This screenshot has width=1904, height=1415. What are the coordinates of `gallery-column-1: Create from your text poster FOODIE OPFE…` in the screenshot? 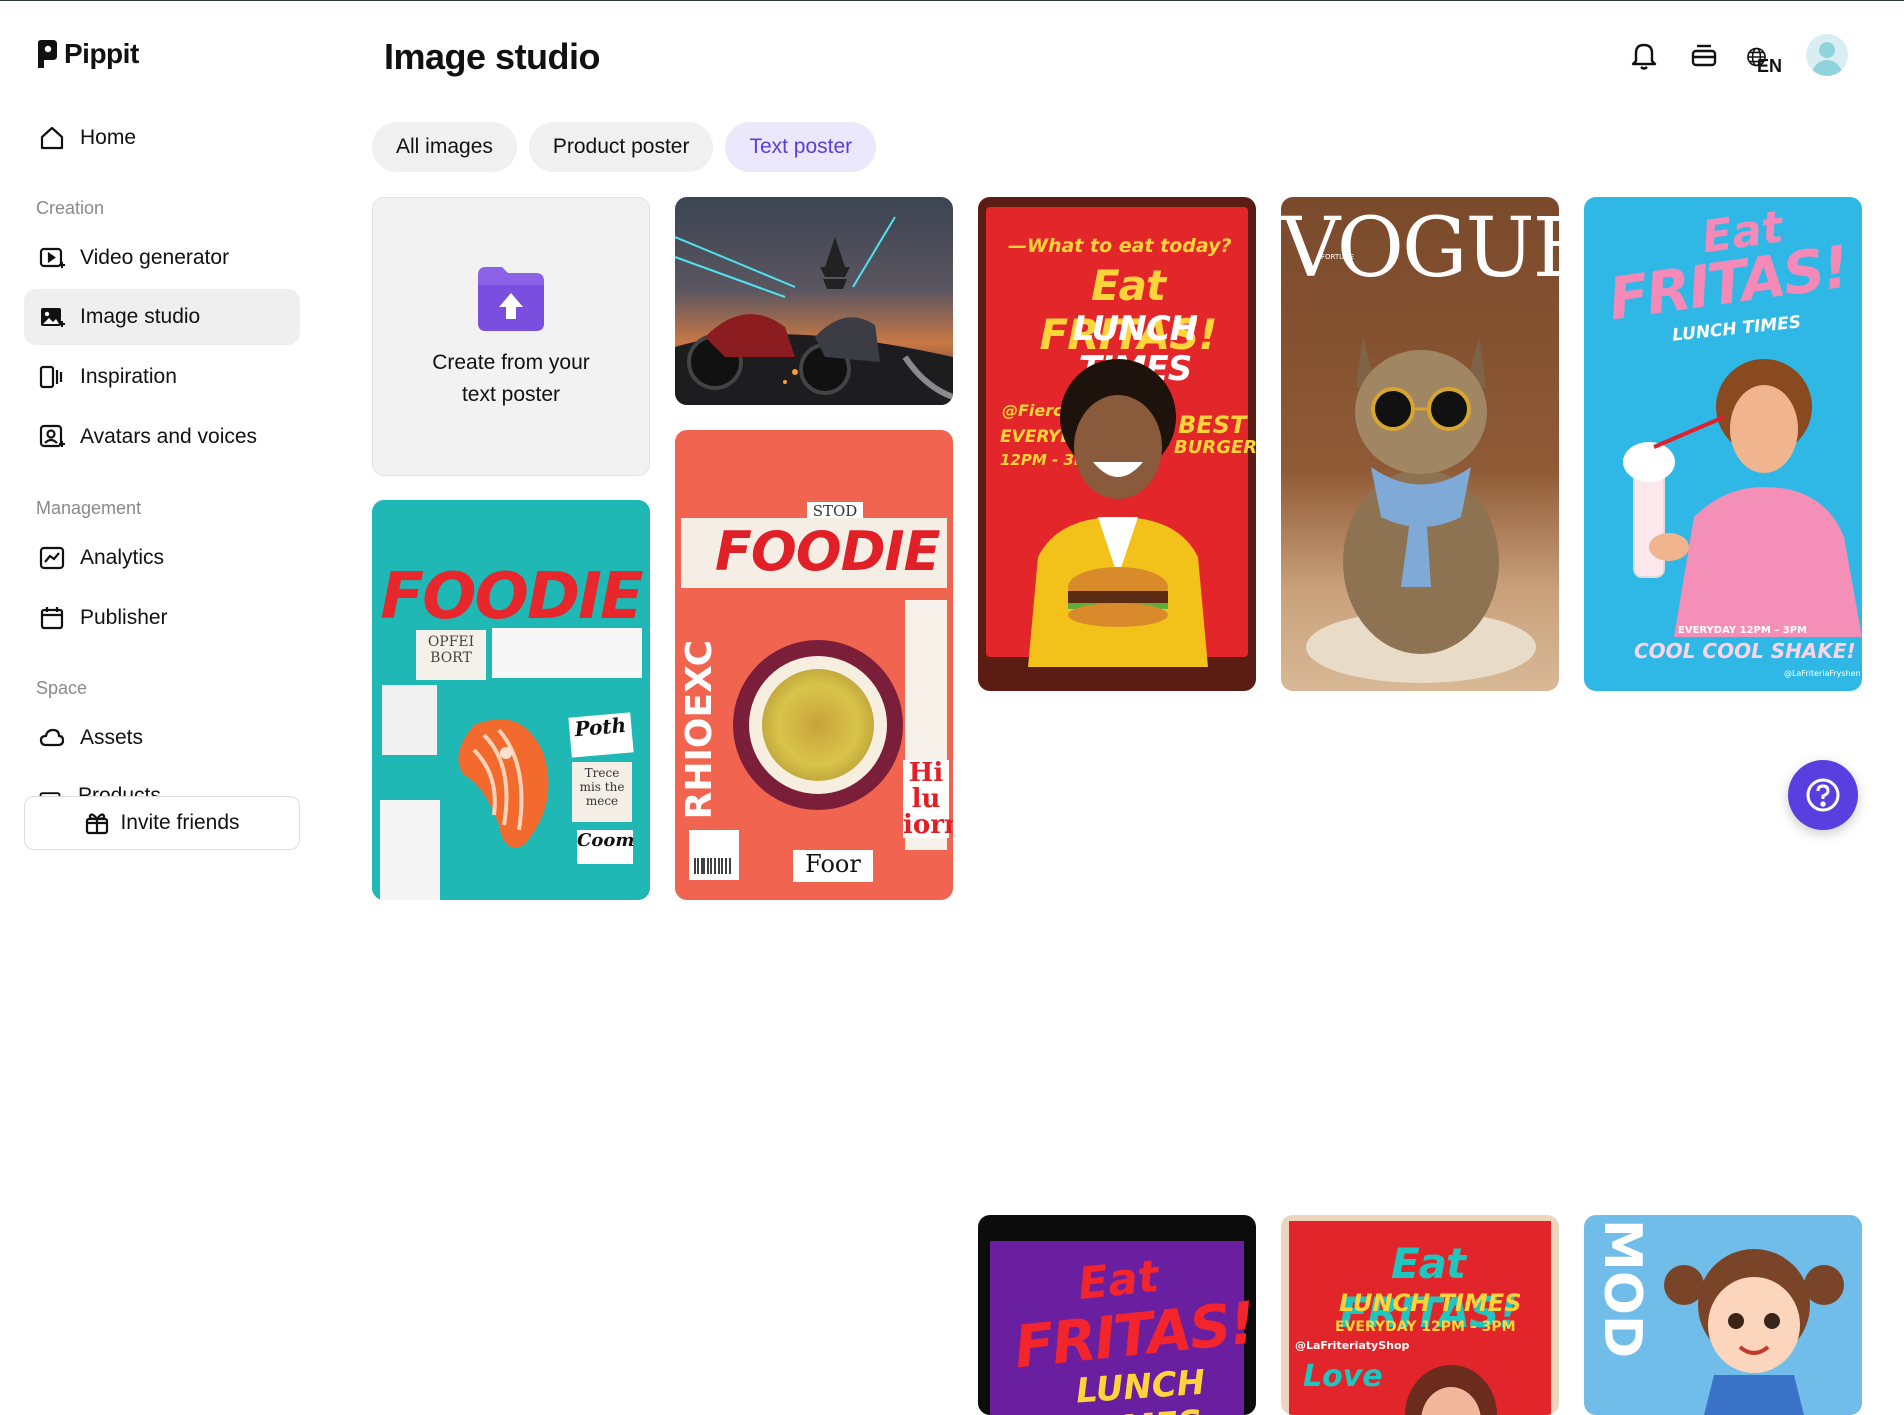 It's located at (511, 548).